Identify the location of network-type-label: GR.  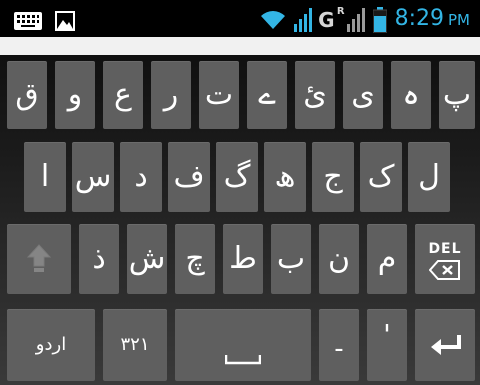
(331, 18).